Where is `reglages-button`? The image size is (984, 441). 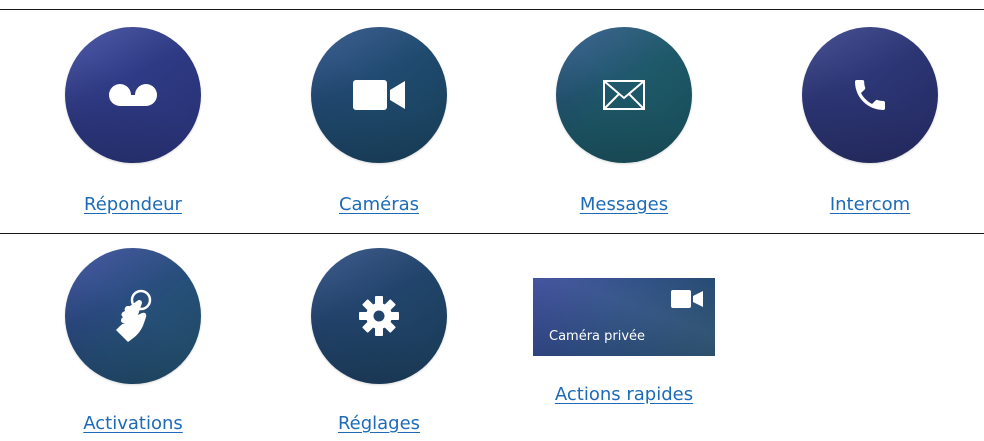 reglages-button is located at coordinates (379, 316).